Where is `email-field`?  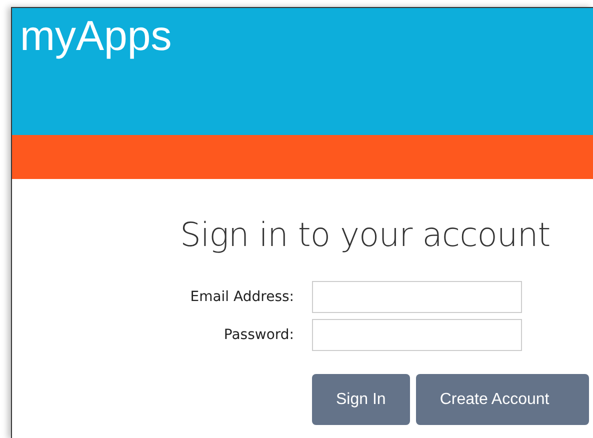
email-field is located at coordinates (417, 297).